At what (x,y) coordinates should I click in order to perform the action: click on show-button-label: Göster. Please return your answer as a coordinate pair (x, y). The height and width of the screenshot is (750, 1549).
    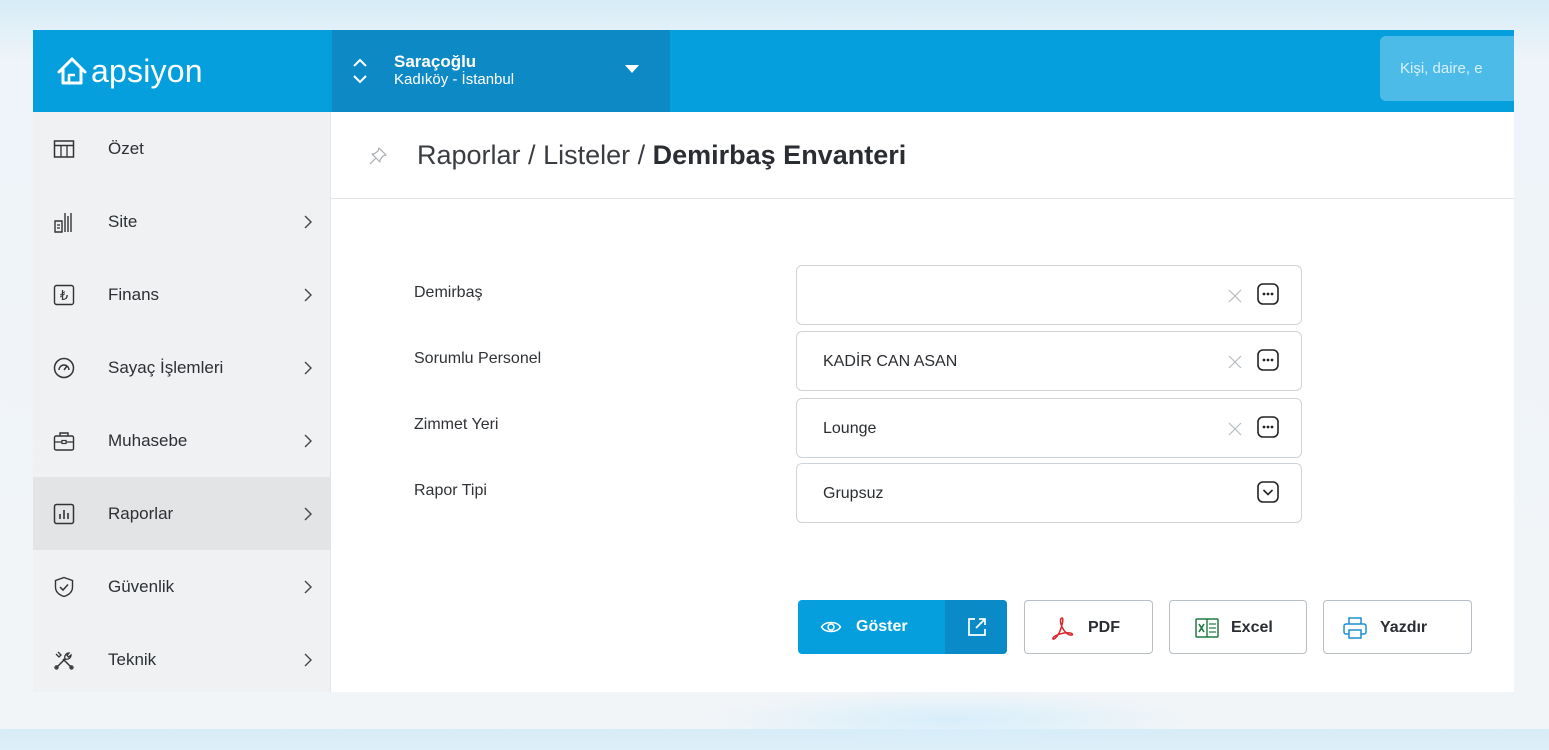
    Looking at the image, I should click on (882, 626).